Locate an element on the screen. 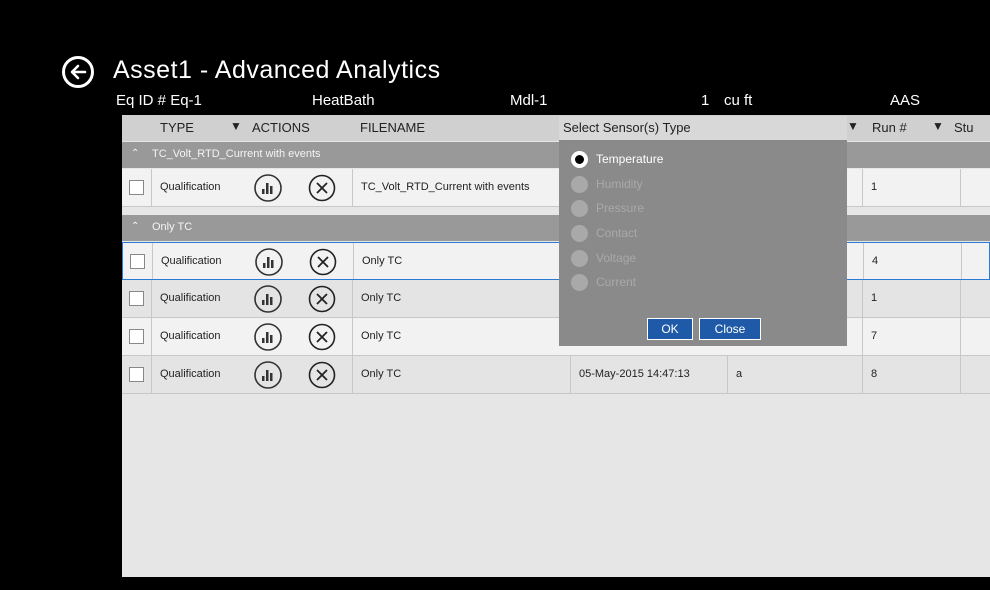 Image resolution: width=990 pixels, height=590 pixels. column-header-study: Stu is located at coordinates (964, 127).